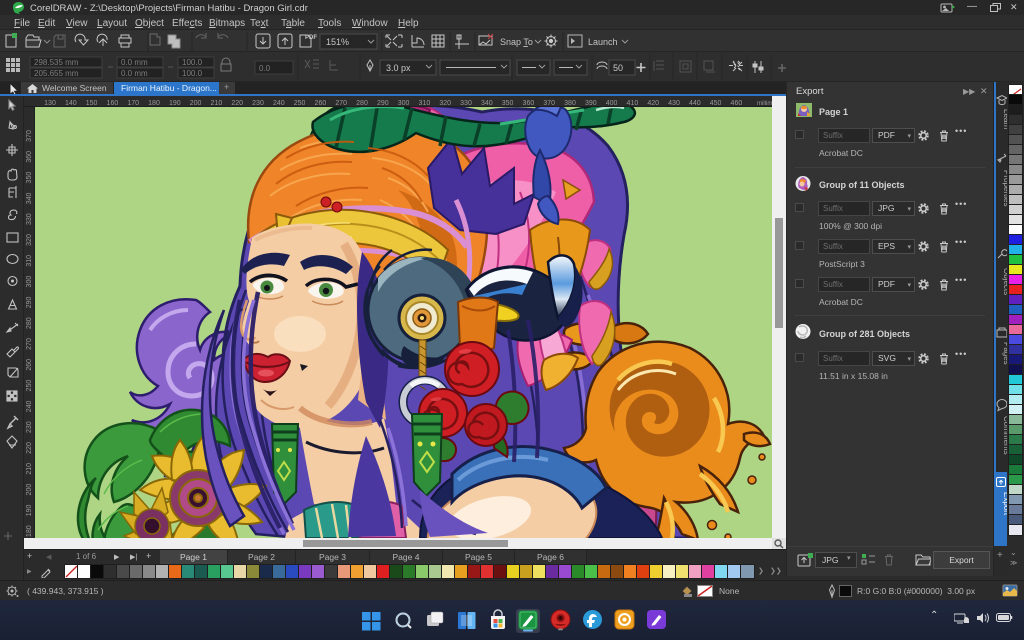  What do you see at coordinates (56, 62) in the screenshot?
I see `svg-text: 298.535 mm` at bounding box center [56, 62].